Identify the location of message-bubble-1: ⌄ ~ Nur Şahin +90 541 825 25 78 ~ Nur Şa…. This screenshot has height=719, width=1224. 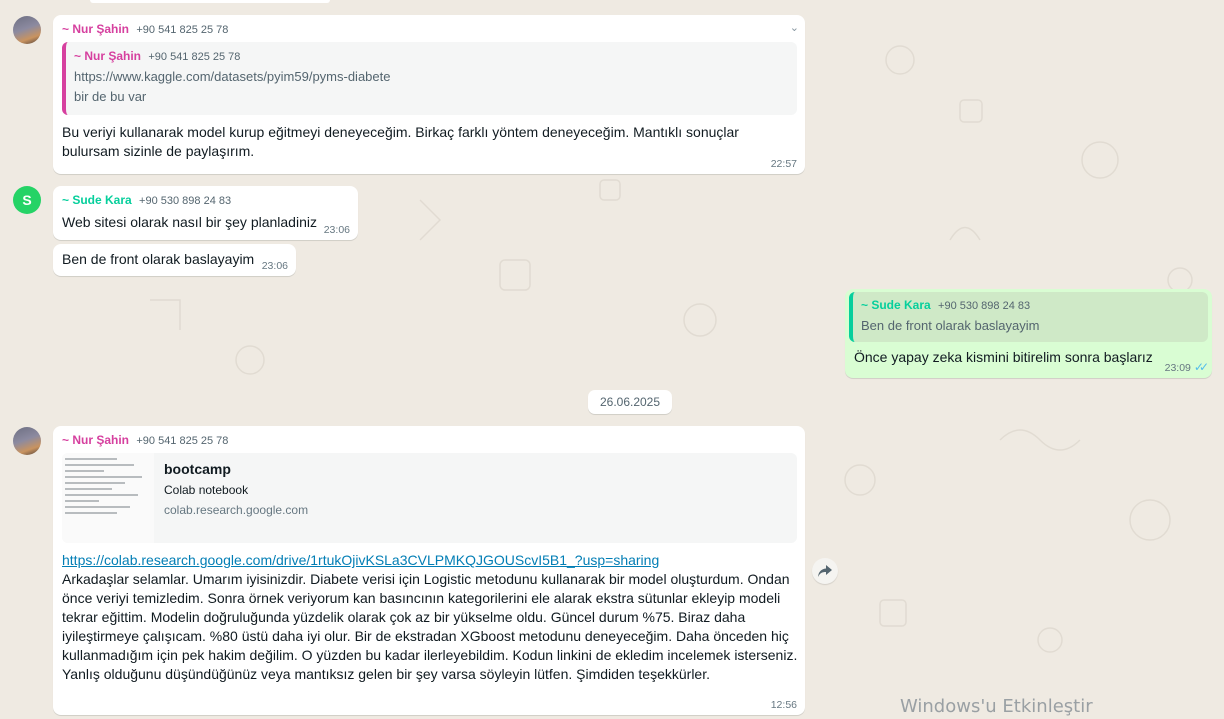
(429, 94).